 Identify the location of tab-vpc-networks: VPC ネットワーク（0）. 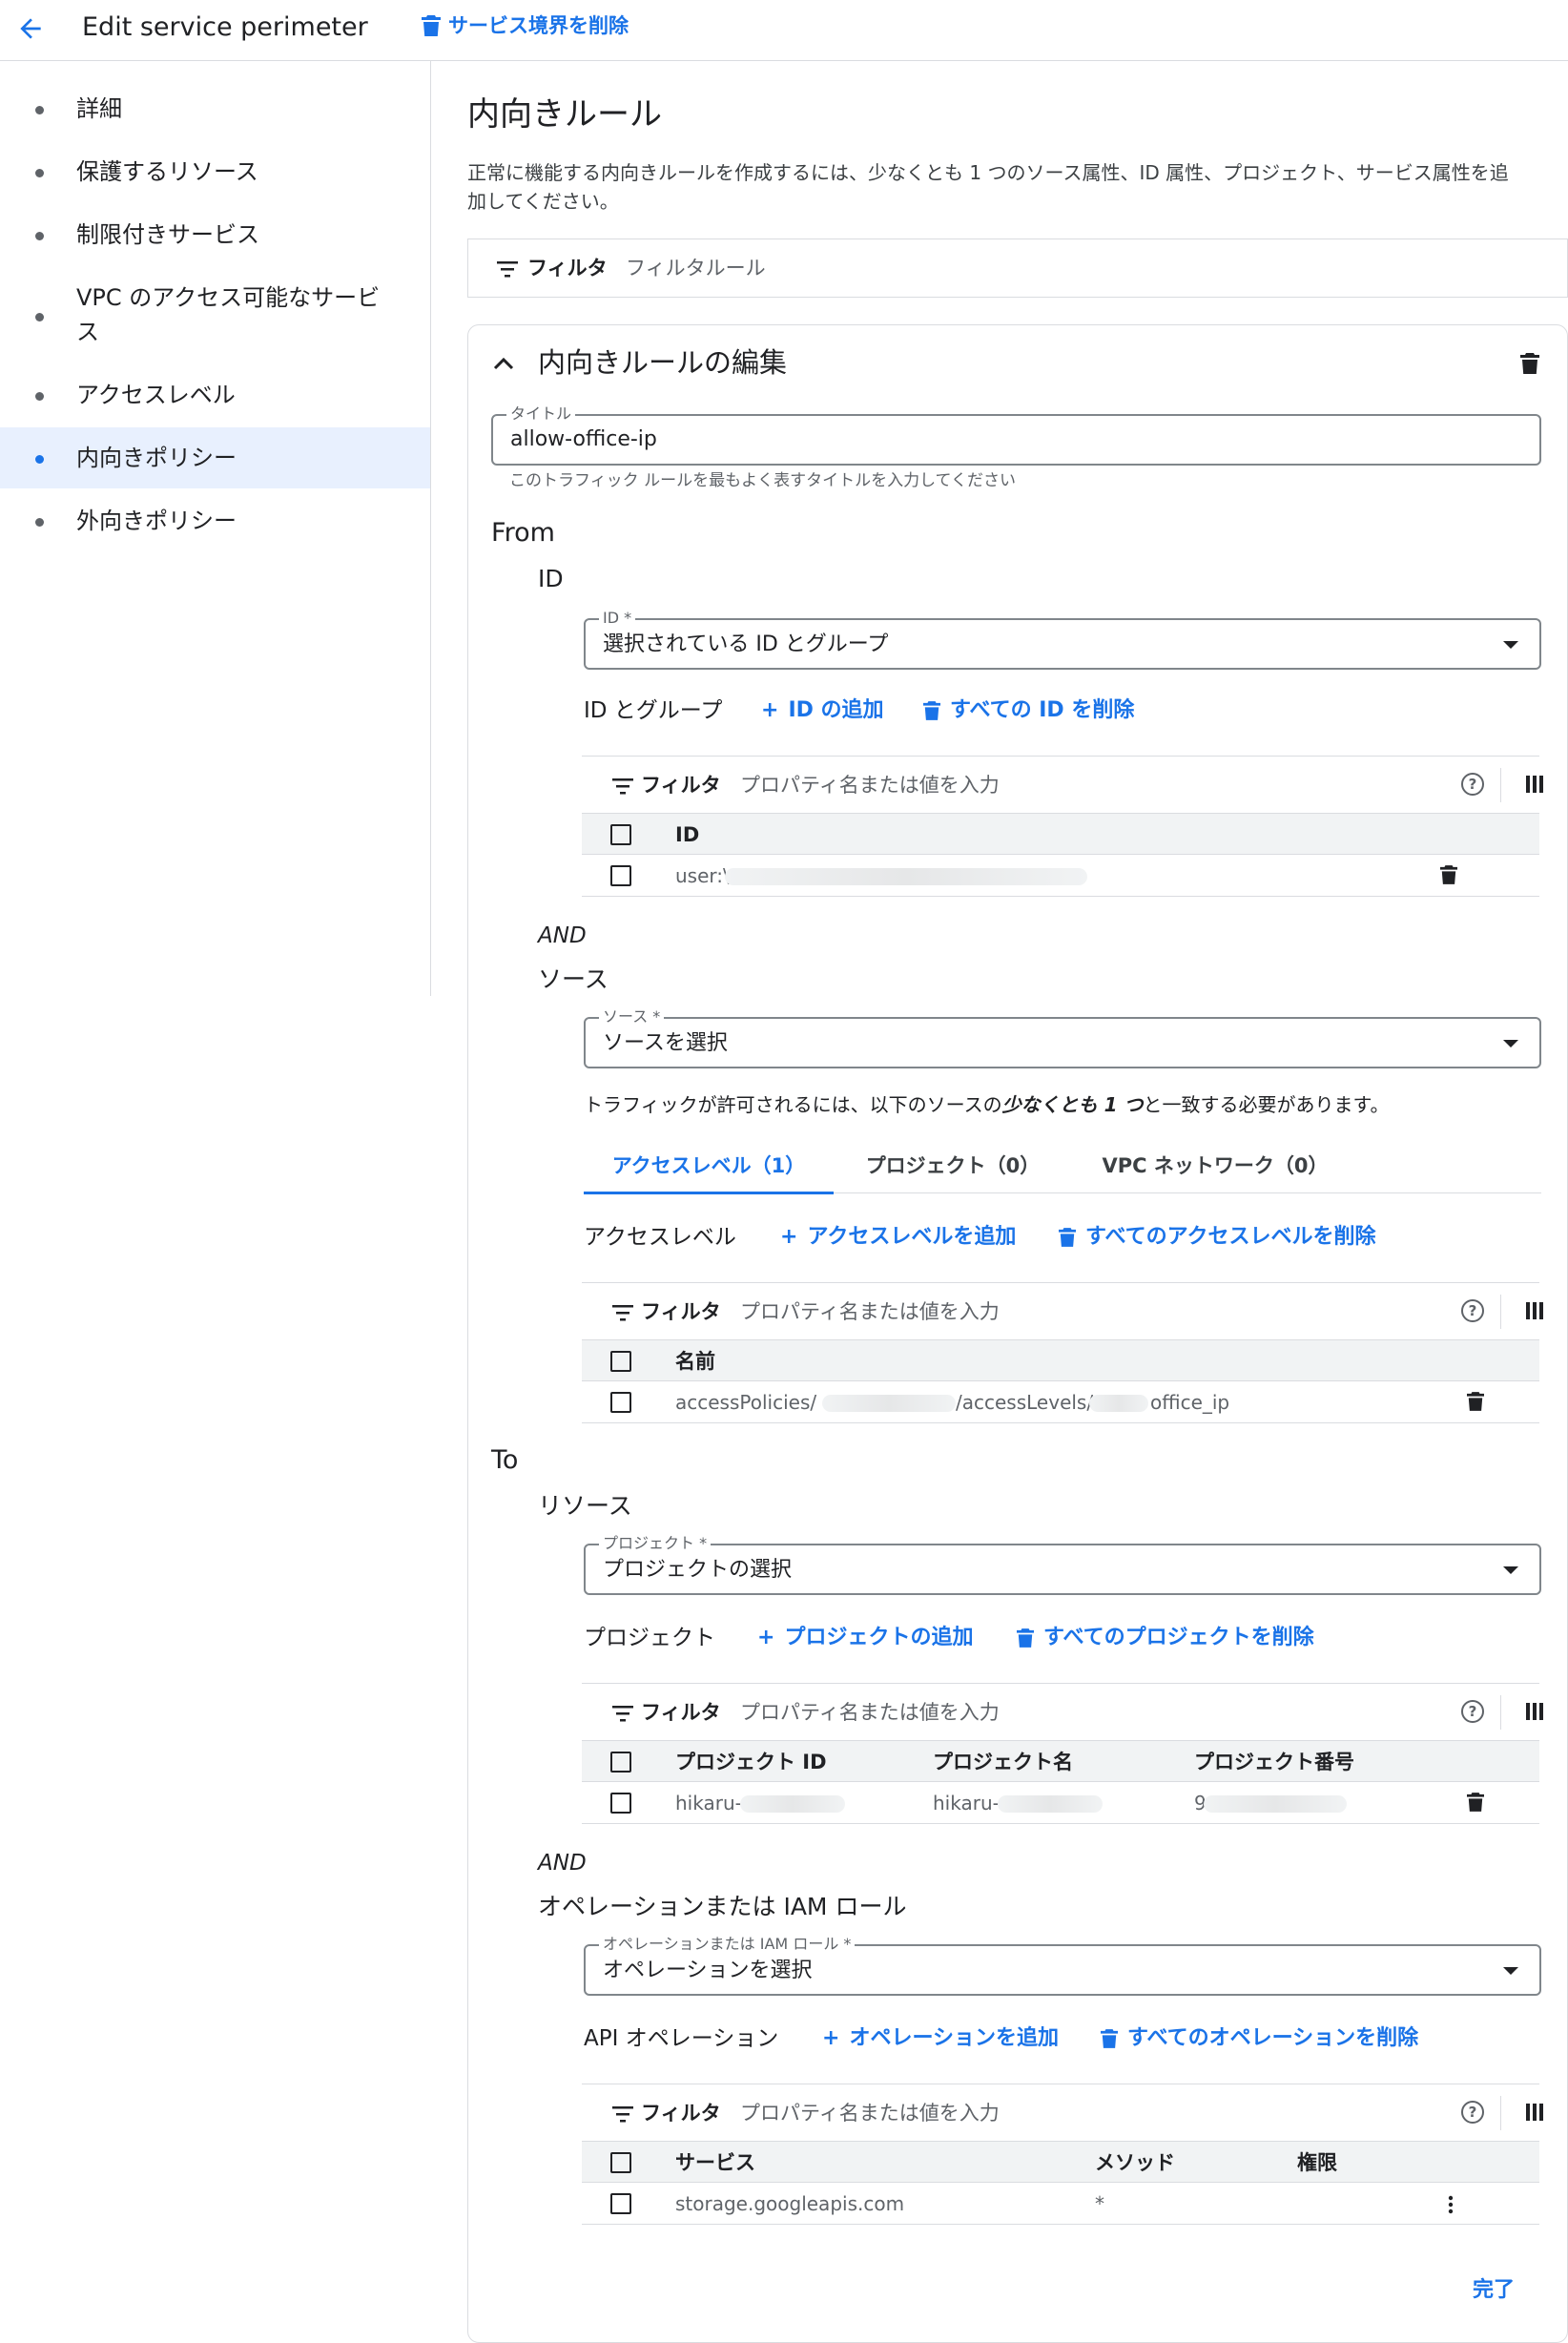
(1215, 1167).